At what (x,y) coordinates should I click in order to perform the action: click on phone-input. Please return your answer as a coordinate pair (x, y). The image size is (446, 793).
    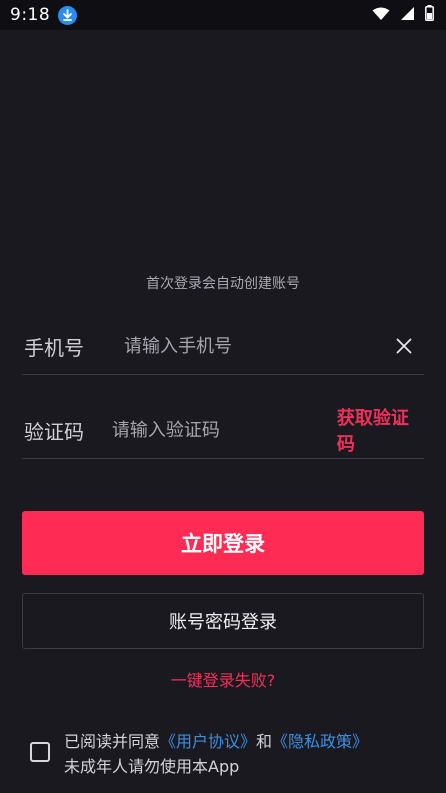
    Looking at the image, I should click on (256, 346).